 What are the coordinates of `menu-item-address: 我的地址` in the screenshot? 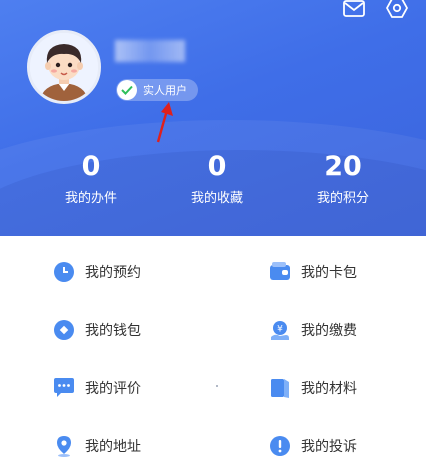 It's located at (97, 446).